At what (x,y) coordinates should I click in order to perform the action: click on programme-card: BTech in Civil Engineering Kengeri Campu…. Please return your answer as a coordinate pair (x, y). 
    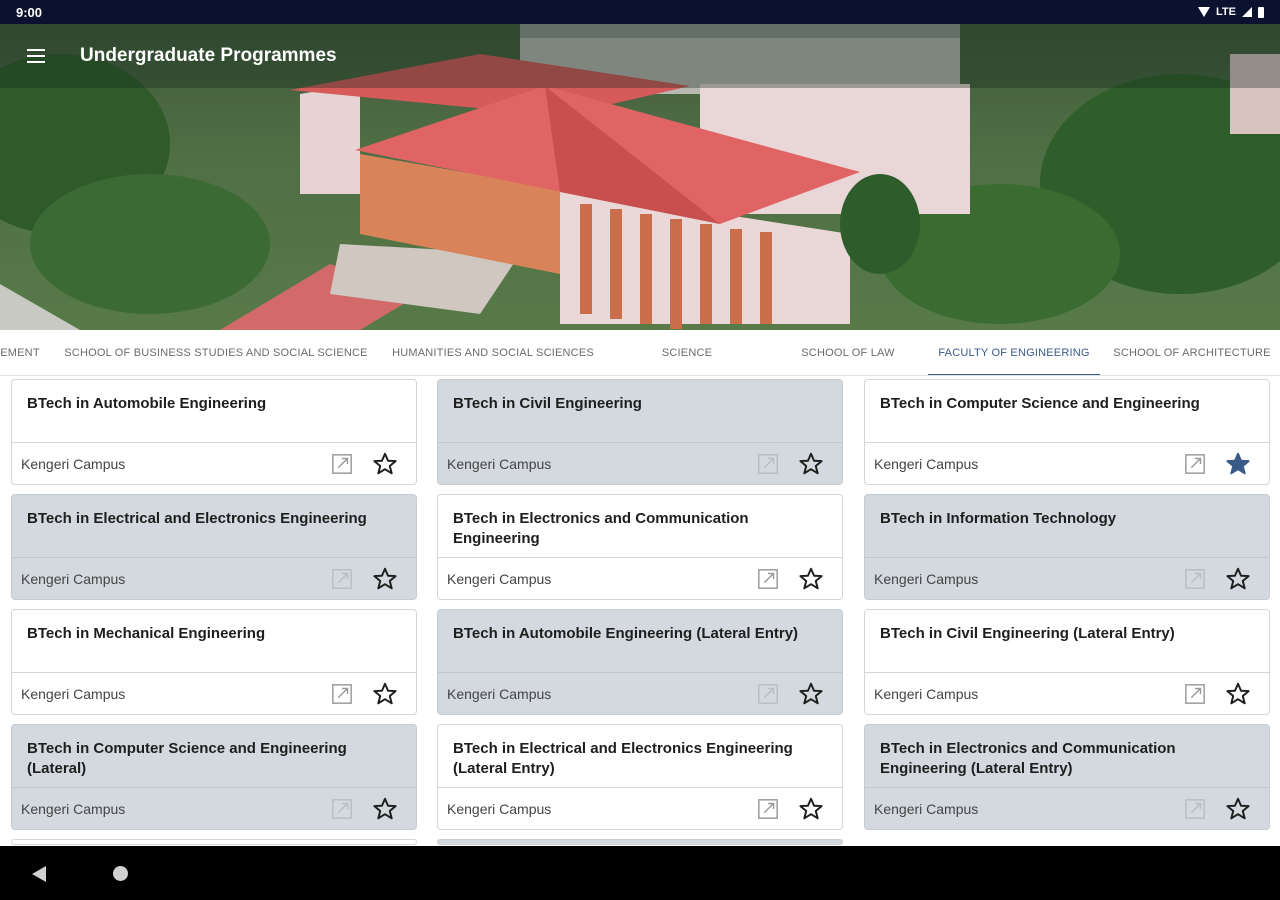
    Looking at the image, I should click on (640, 432).